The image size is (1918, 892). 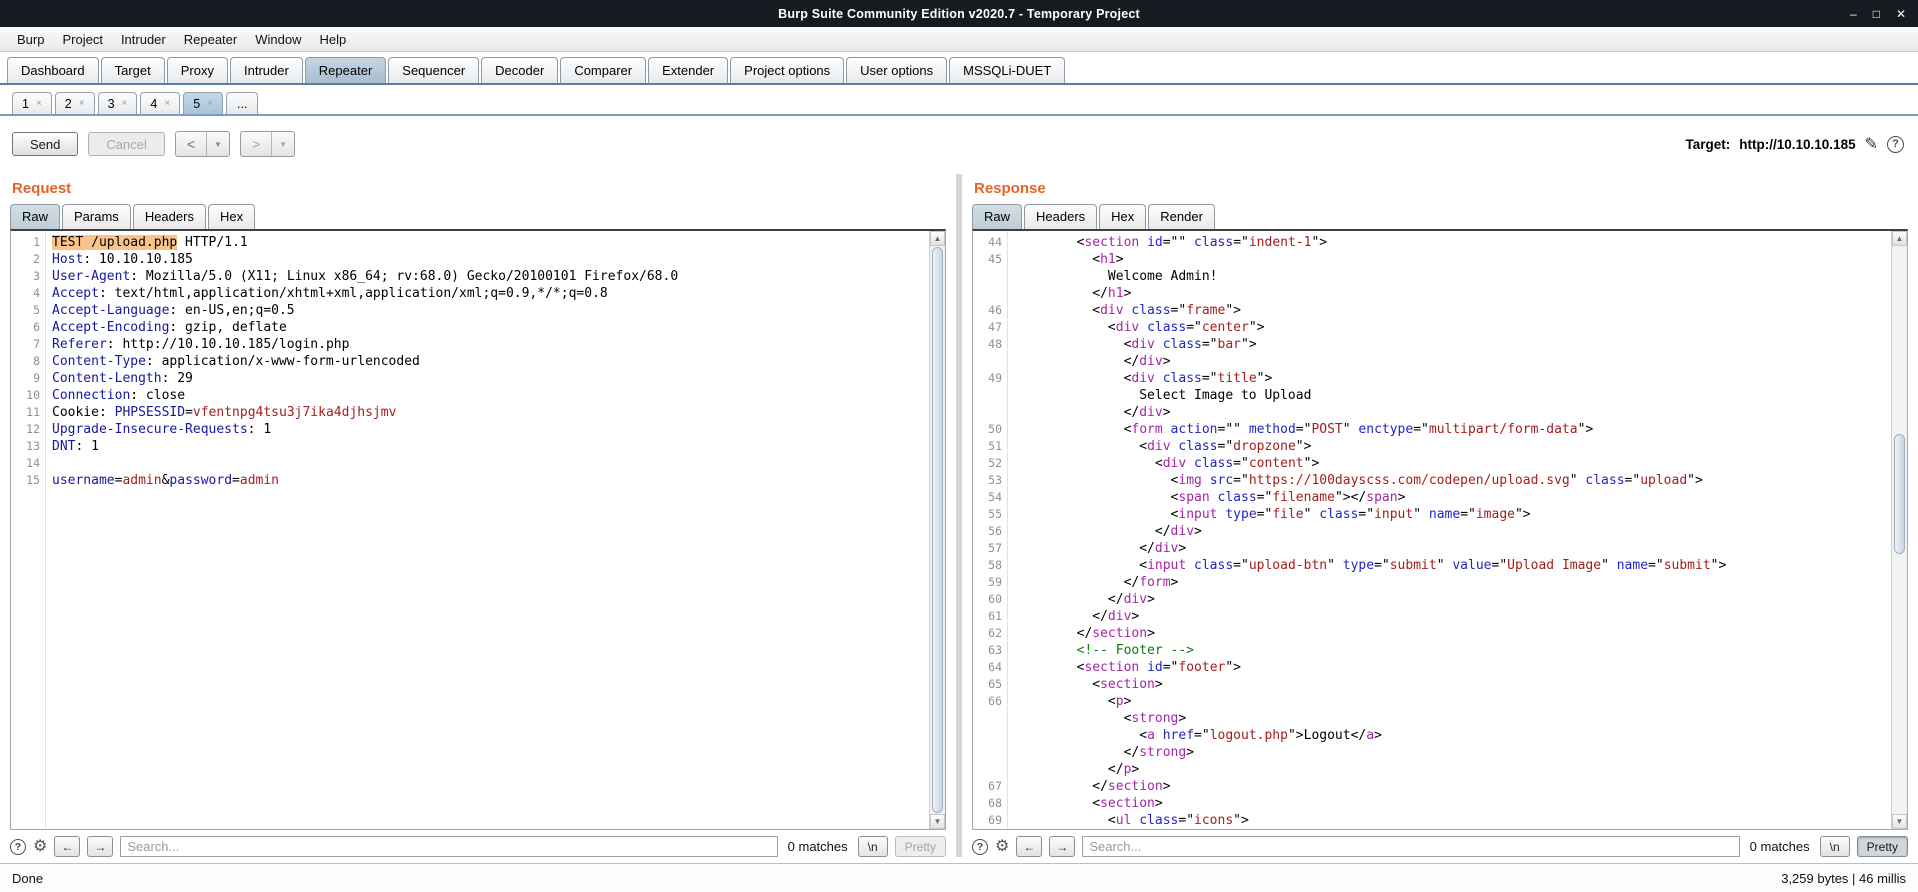 I want to click on code-row: <section id="" class="indent-1">, so click(x=1171, y=242).